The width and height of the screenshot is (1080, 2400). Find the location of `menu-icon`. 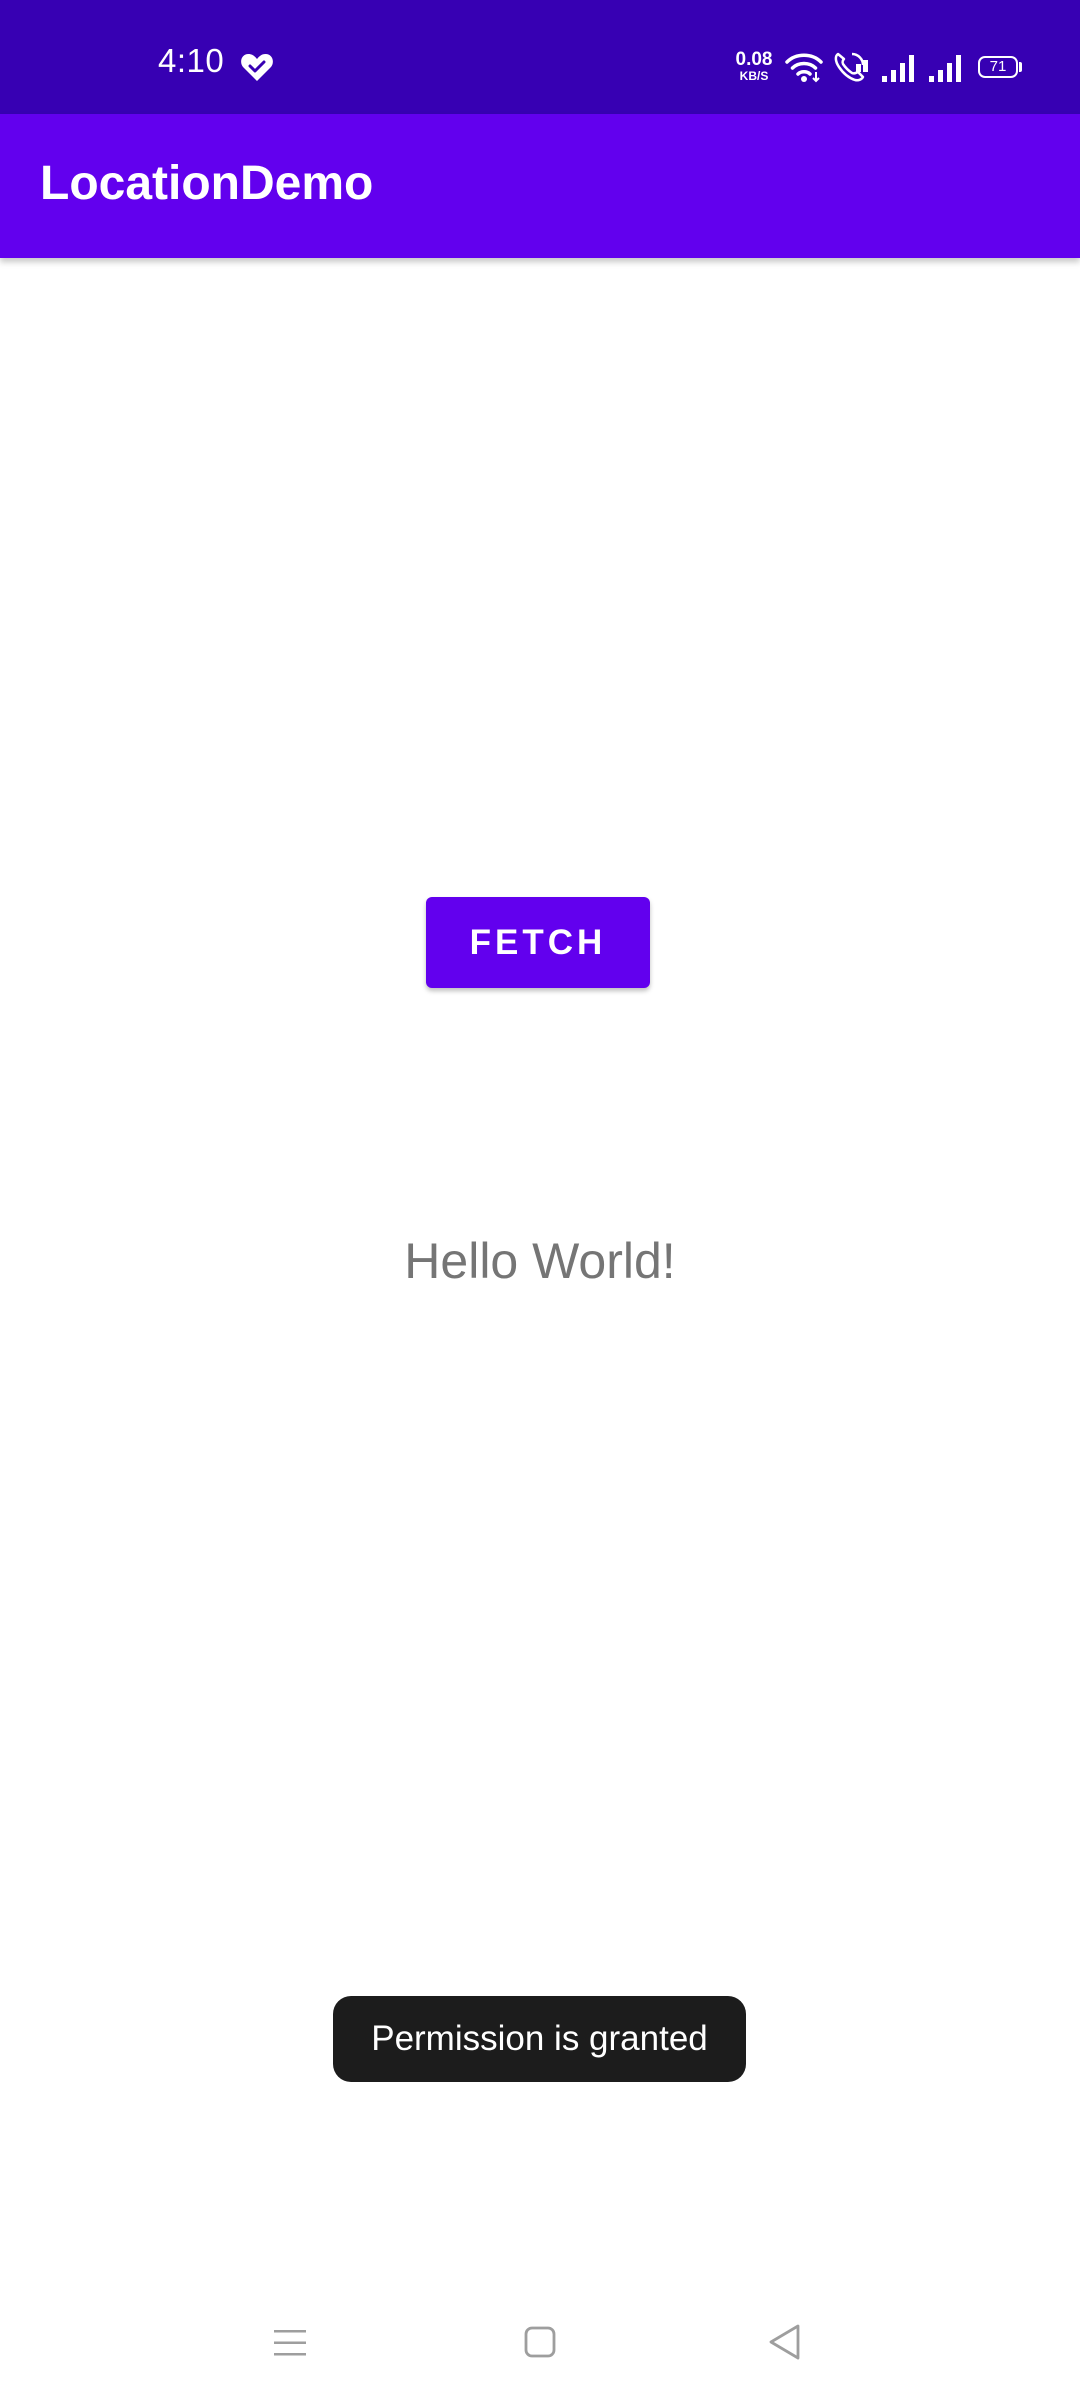

menu-icon is located at coordinates (290, 2343).